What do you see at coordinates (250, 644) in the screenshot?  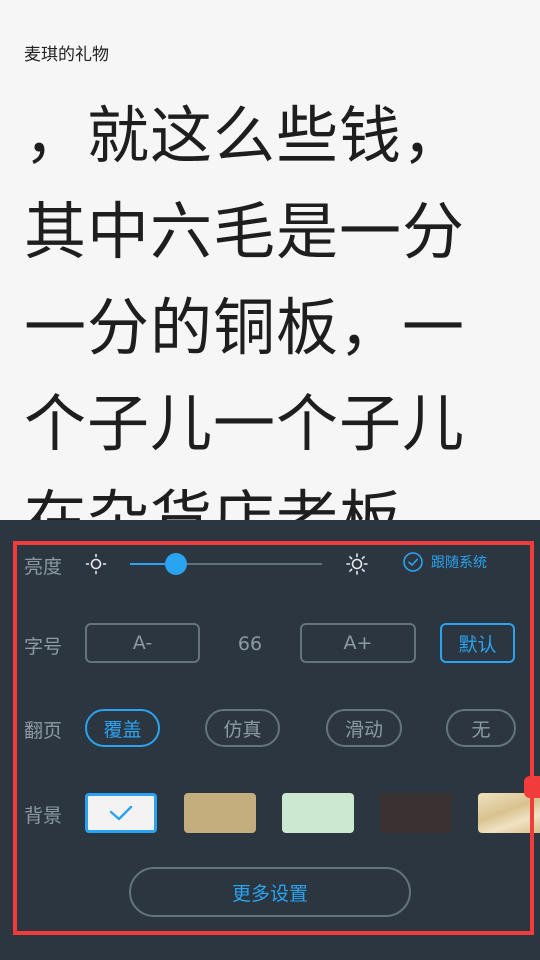 I see `font-size-value: 66` at bounding box center [250, 644].